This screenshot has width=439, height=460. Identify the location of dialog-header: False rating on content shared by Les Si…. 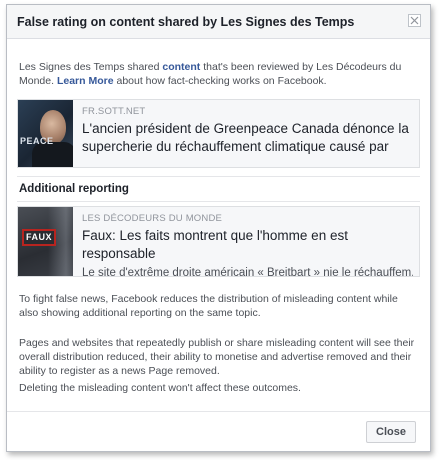
(218, 22).